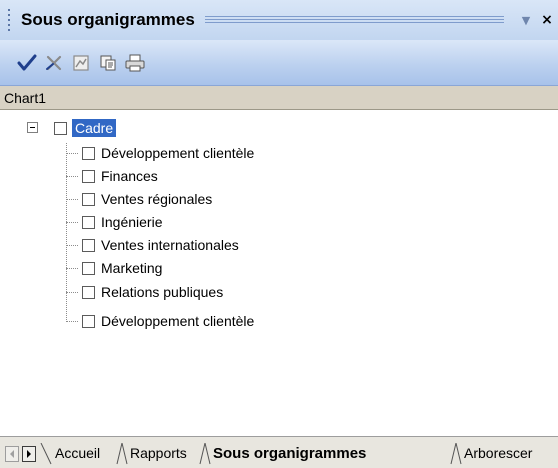 This screenshot has height=468, width=558. I want to click on copy-button, so click(108, 63).